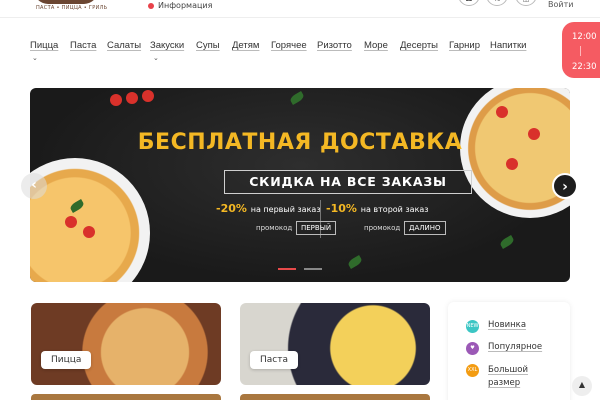 The image size is (600, 400). I want to click on heart-icon: ♥, so click(472, 348).